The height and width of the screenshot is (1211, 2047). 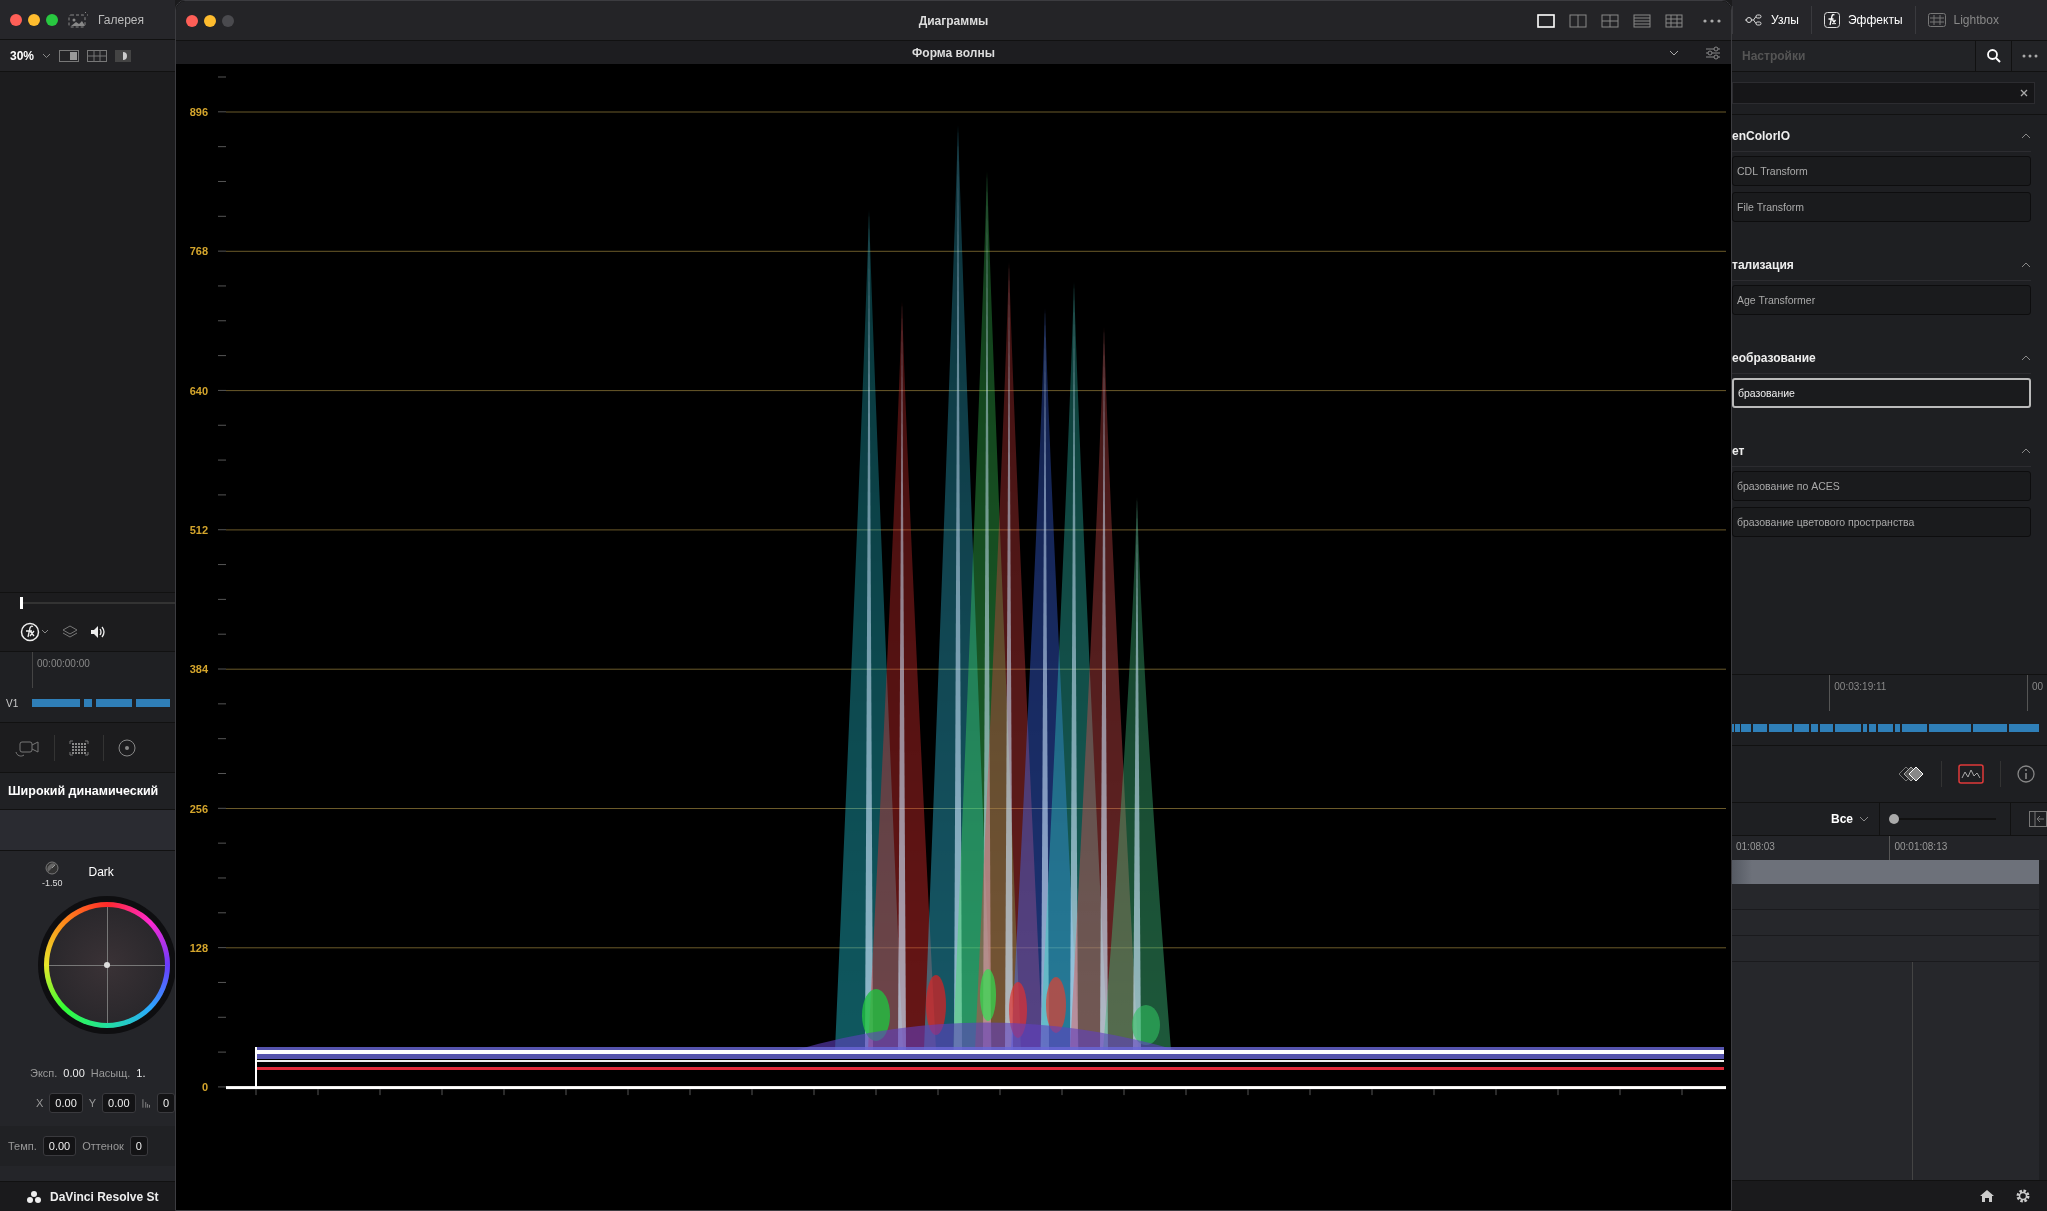 What do you see at coordinates (63, 663) in the screenshot?
I see `timecode: 00:00:00:00` at bounding box center [63, 663].